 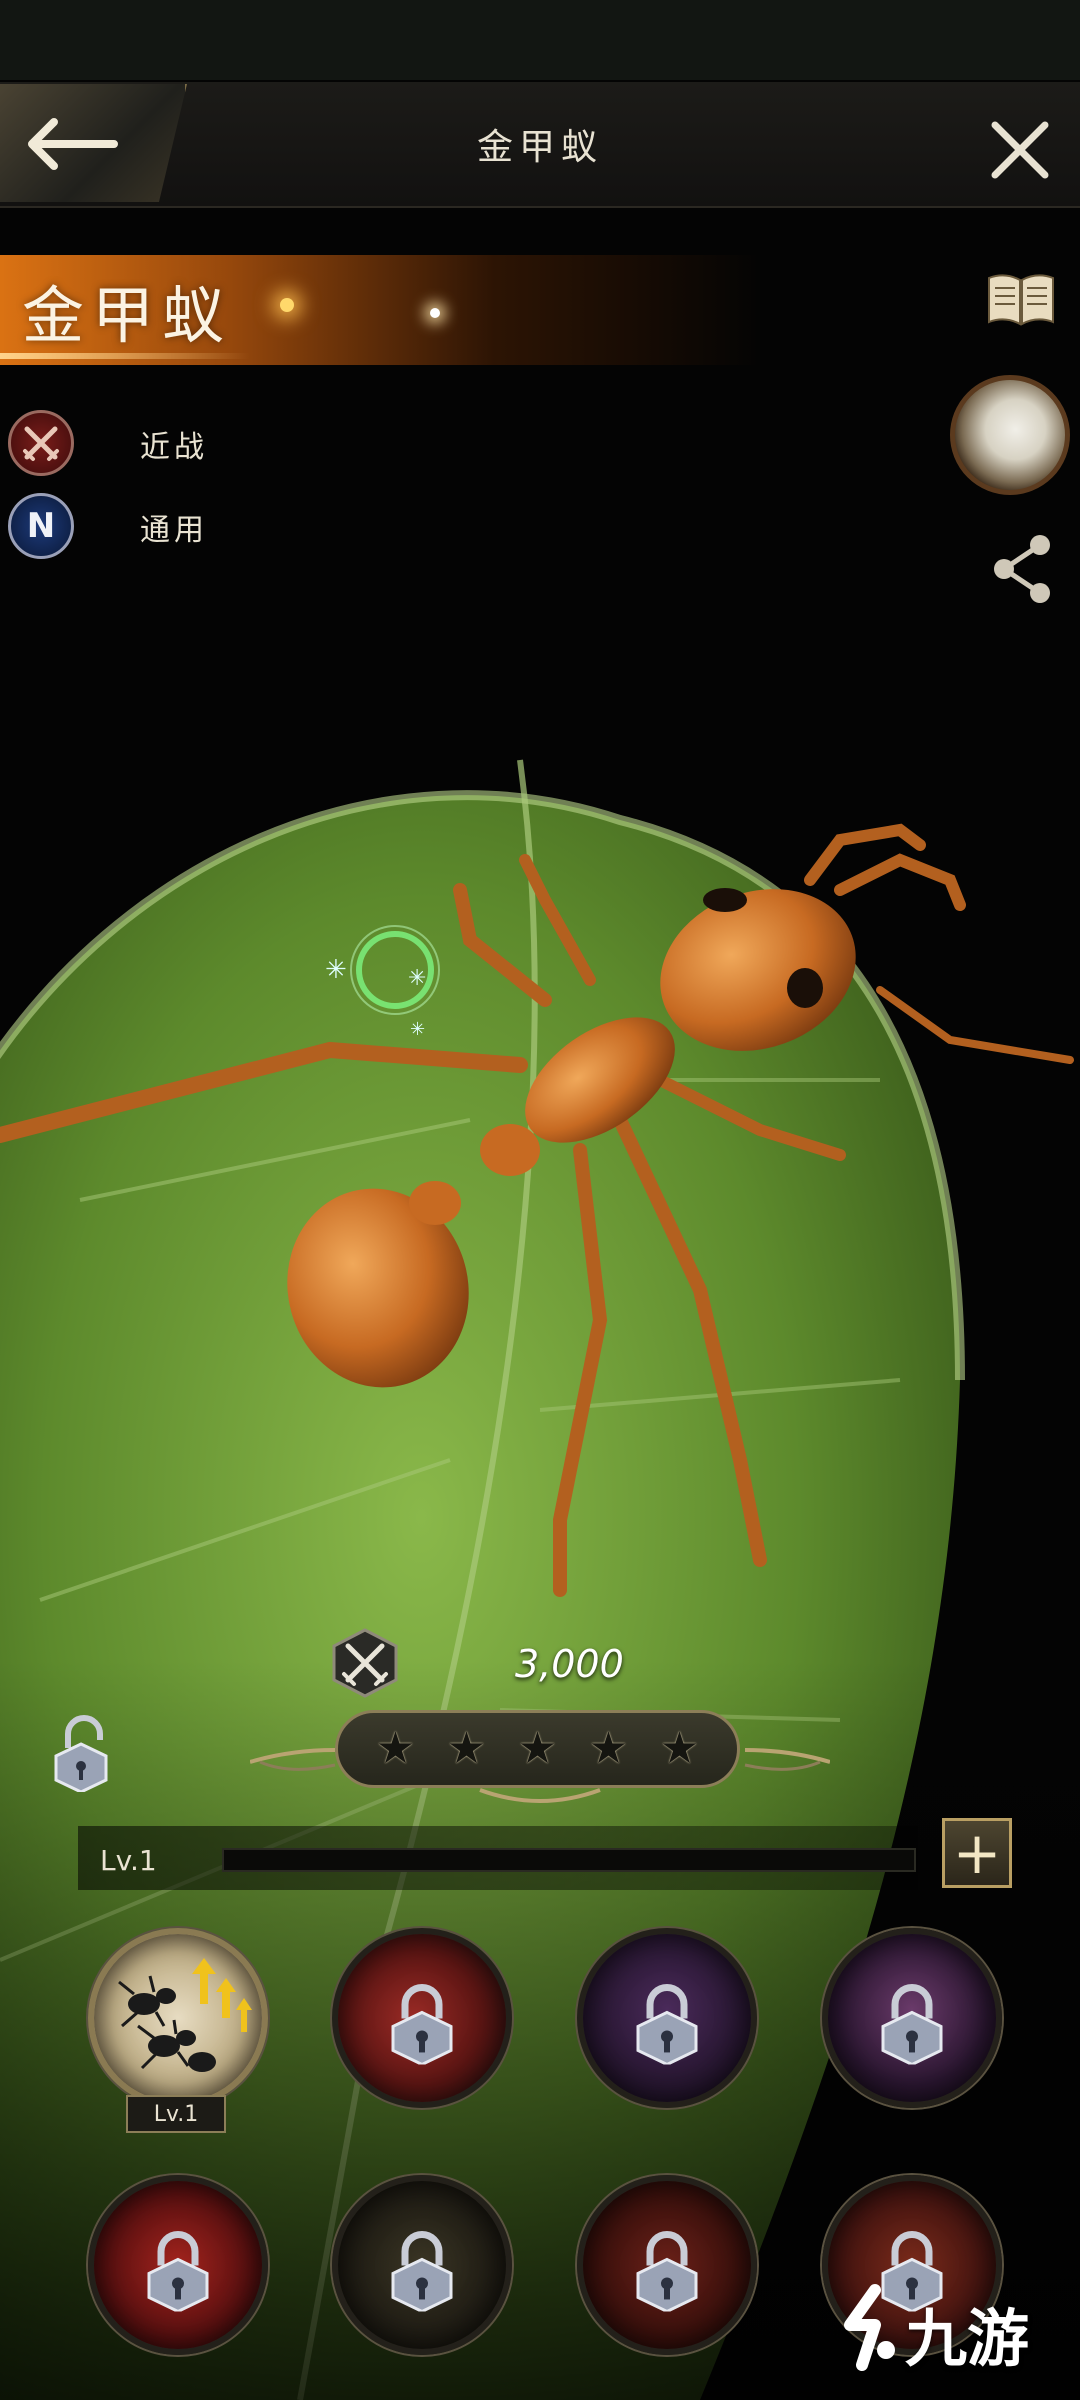 What do you see at coordinates (1020, 150) in the screenshot?
I see `close-x-icon` at bounding box center [1020, 150].